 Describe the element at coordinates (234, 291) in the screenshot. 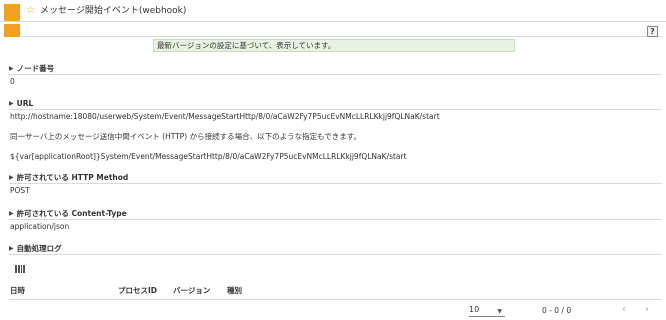

I see `column-header-type: 種別` at that location.